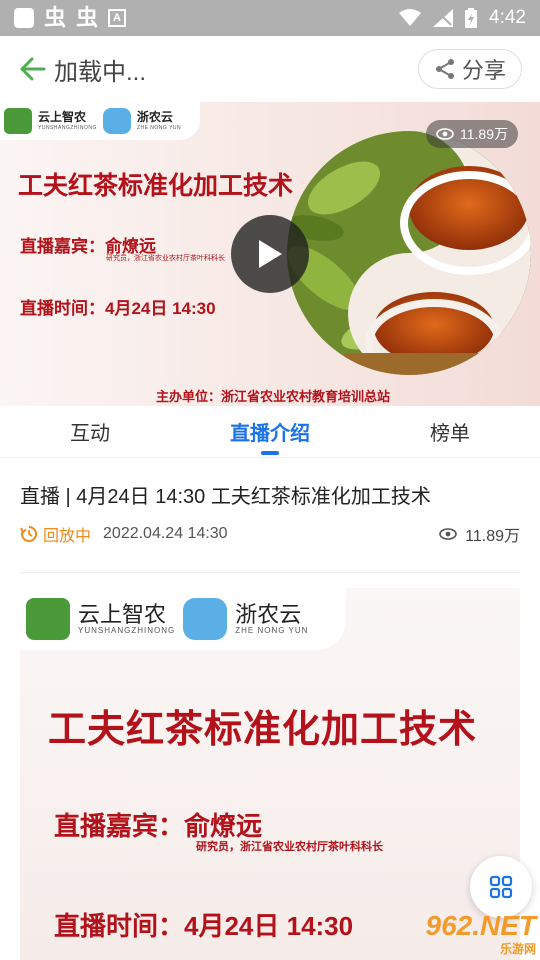 The height and width of the screenshot is (960, 540). What do you see at coordinates (272, 631) in the screenshot?
I see `poster-logo2-sub: ZHE NONG YUN` at bounding box center [272, 631].